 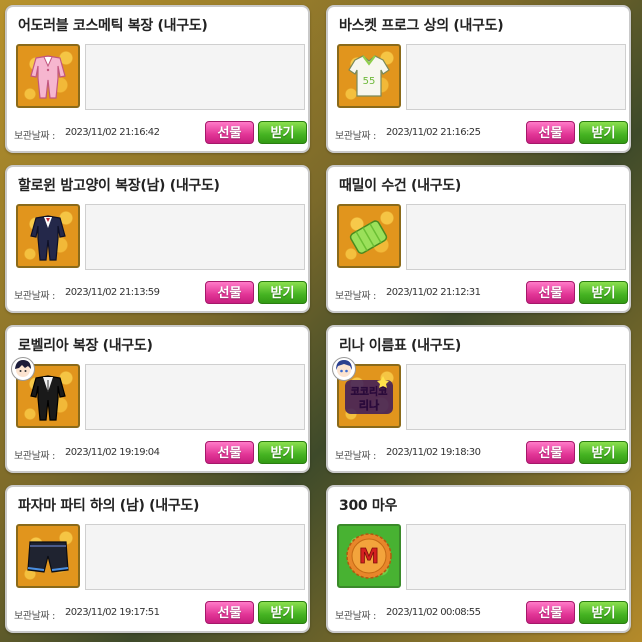 What do you see at coordinates (369, 391) in the screenshot?
I see `name-tag-line-1: 코코리코` at bounding box center [369, 391].